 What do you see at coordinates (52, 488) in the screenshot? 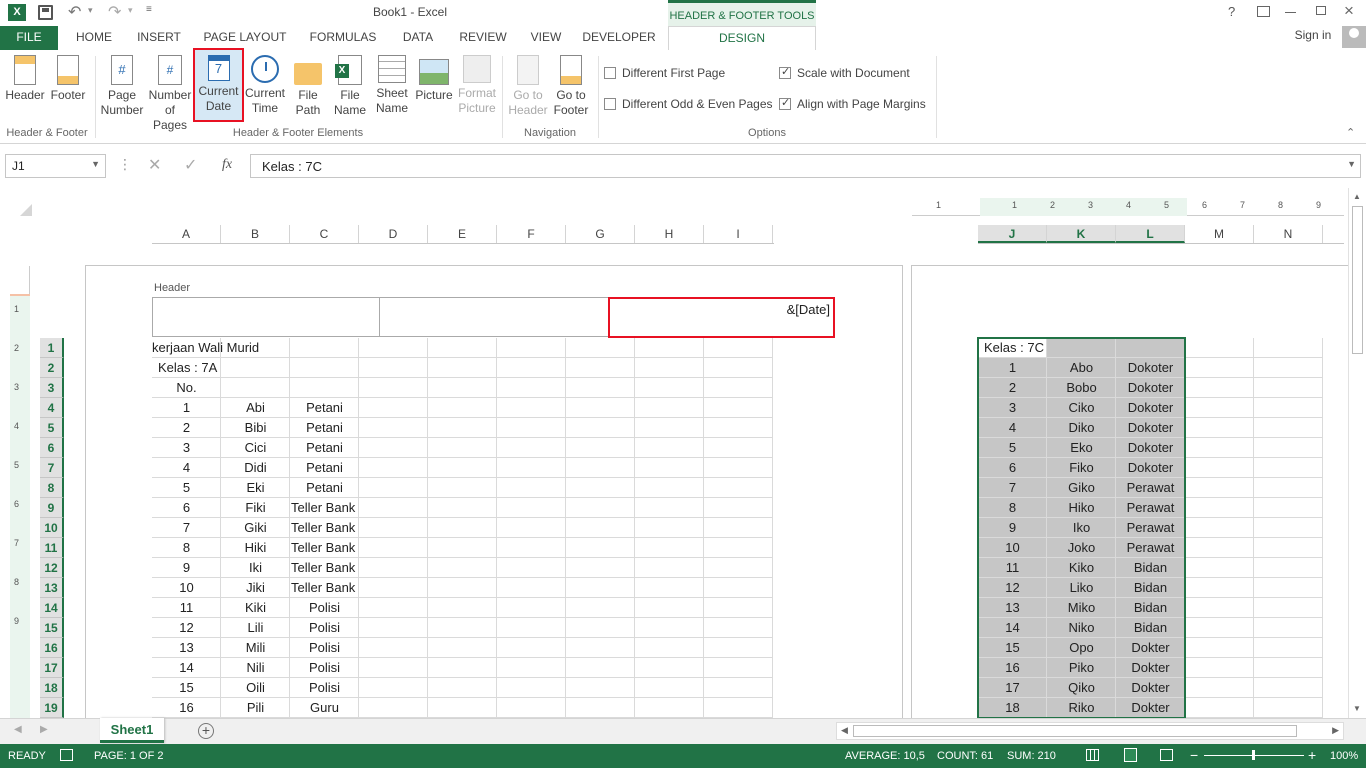
I see `row-header: 8` at bounding box center [52, 488].